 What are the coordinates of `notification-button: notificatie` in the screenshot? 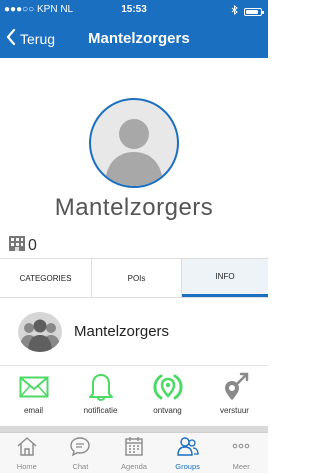 It's located at (100, 396).